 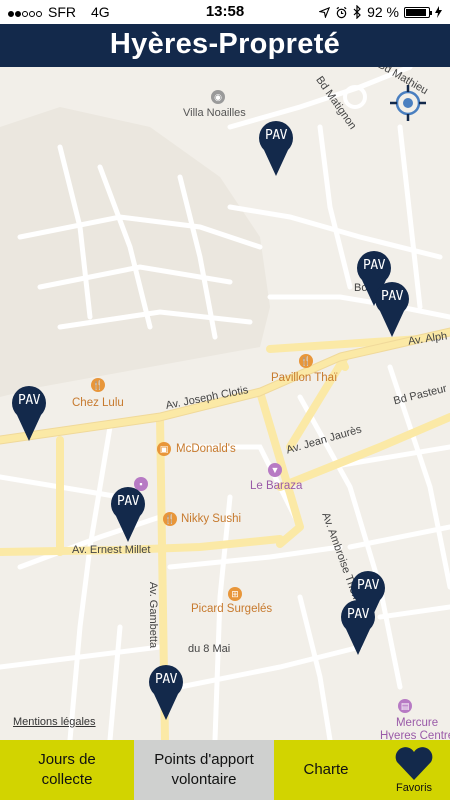 I want to click on bluetooth-icon, so click(x=357, y=12).